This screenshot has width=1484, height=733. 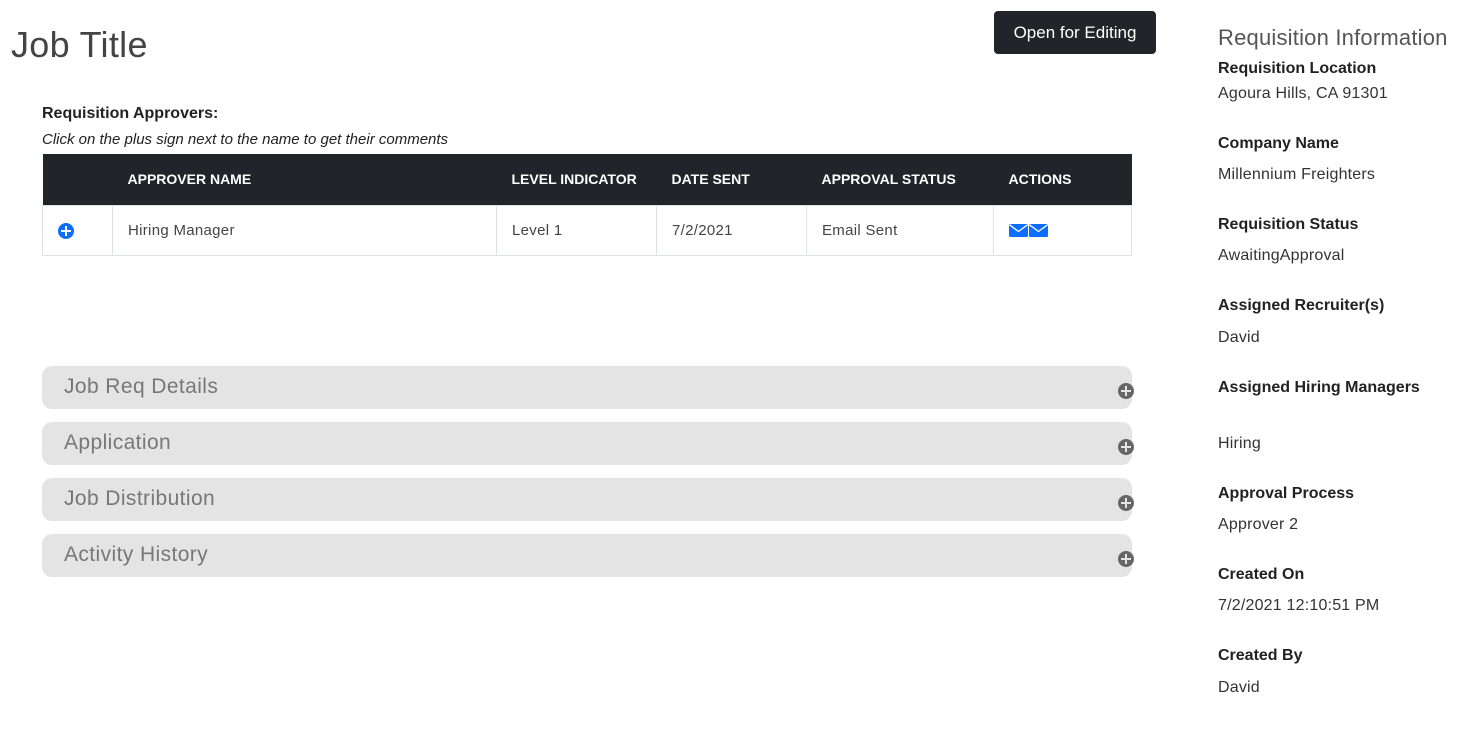 I want to click on toggle-cell, so click(x=77, y=230).